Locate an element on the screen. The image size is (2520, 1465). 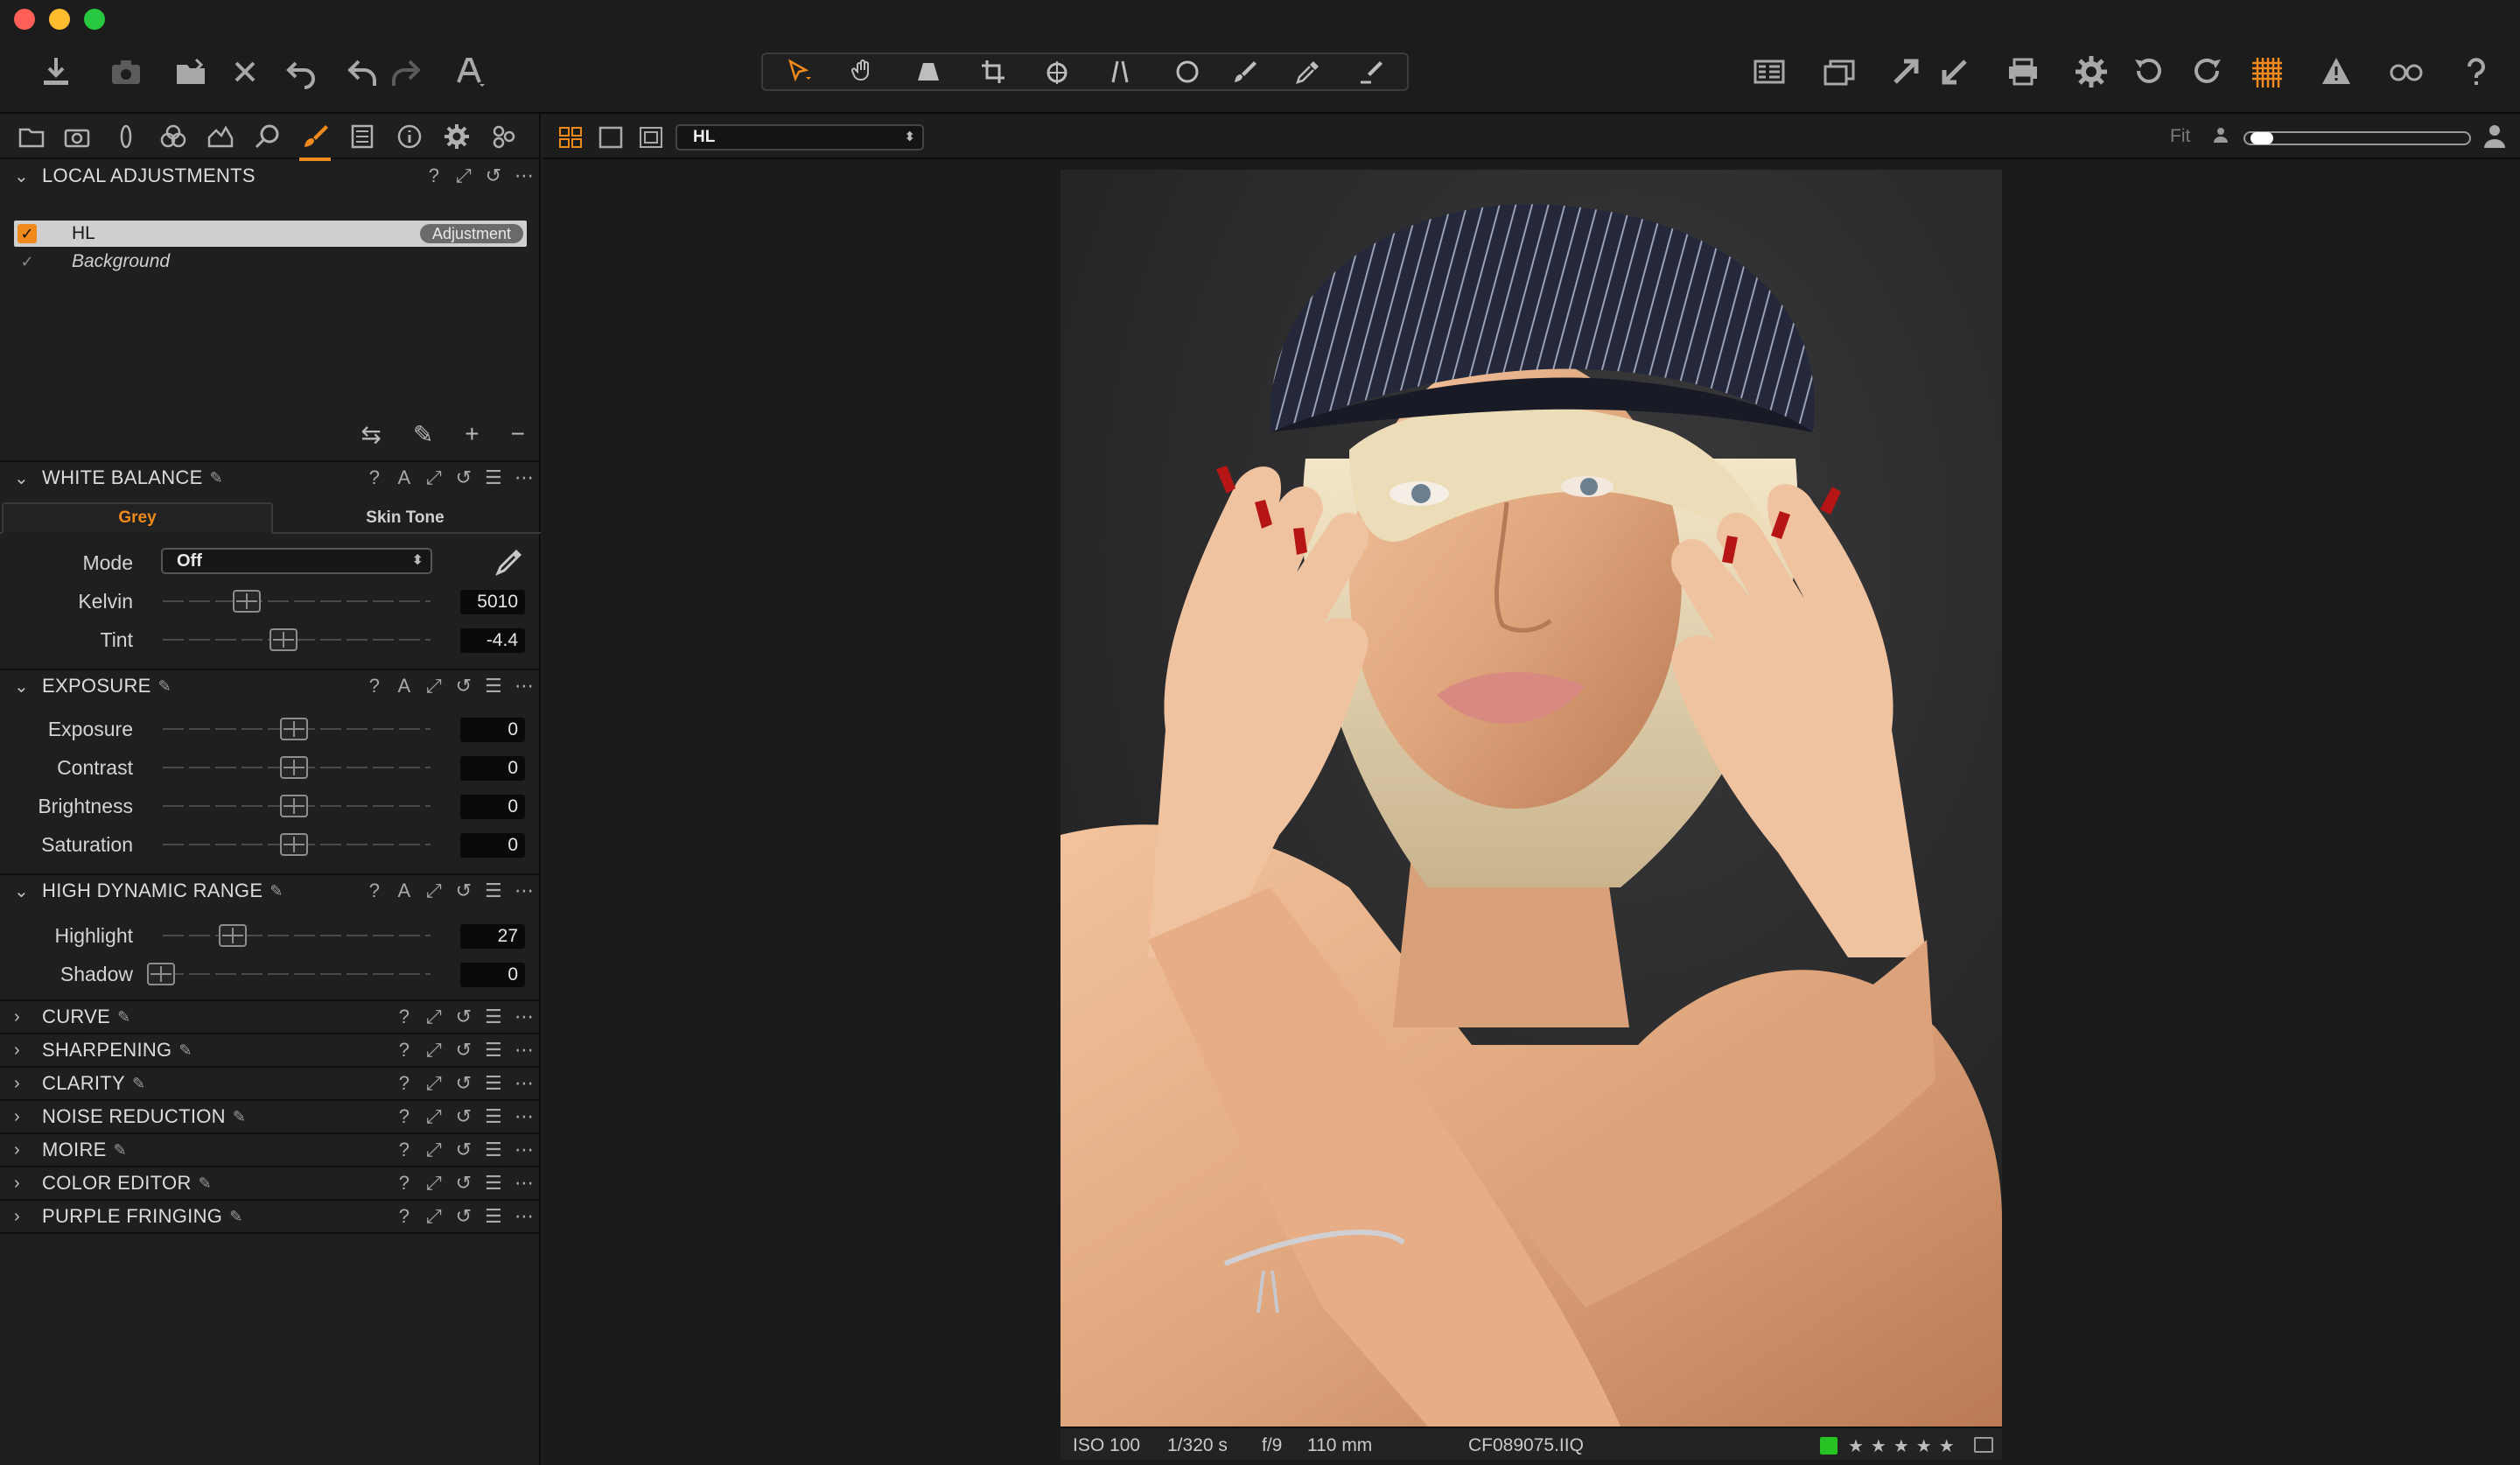
collapsed-section-header: › COLOR EDITOR ✎? ⤢ ↺ ☰ ⋯ is located at coordinates (270, 1183).